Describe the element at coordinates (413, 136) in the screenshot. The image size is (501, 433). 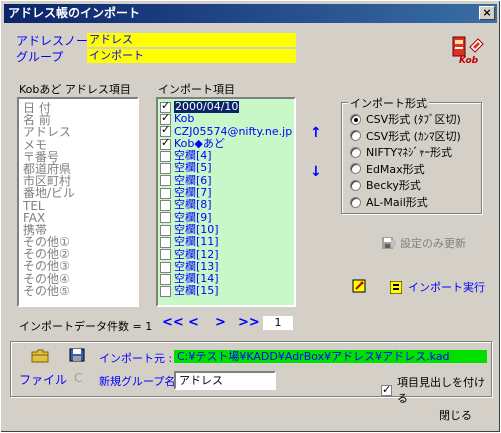
I see `format-option-label: CSV形式 (ｶﾝﾏ区切)` at that location.